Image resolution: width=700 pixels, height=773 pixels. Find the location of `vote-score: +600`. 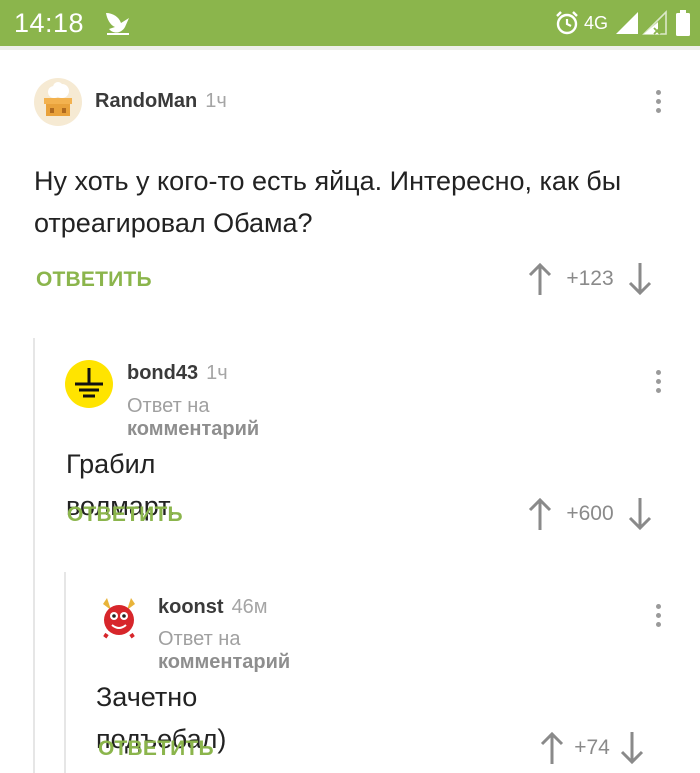

vote-score: +600 is located at coordinates (590, 513).